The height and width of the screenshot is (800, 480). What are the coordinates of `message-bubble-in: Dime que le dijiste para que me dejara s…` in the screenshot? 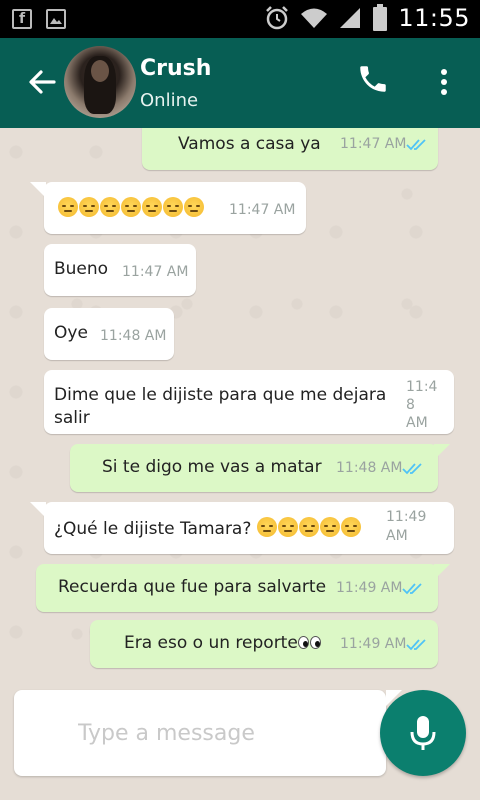 It's located at (249, 402).